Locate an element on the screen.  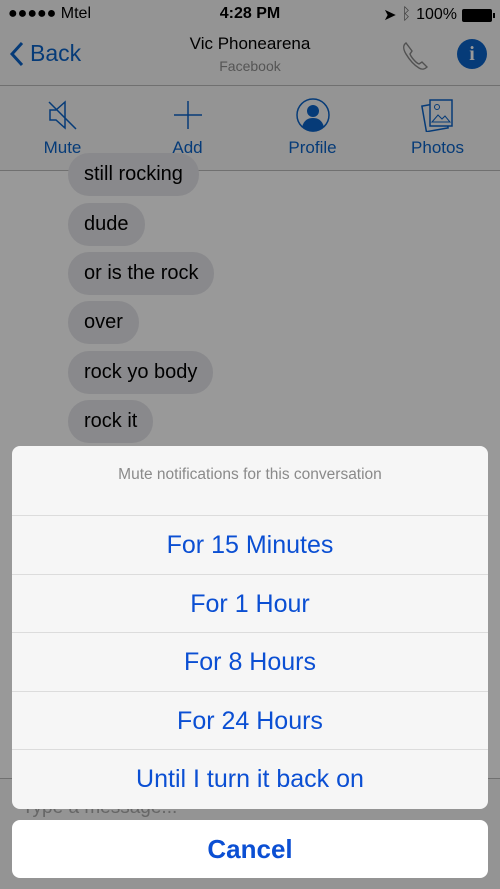
option-1-hour: For 1 Hour is located at coordinates (250, 604).